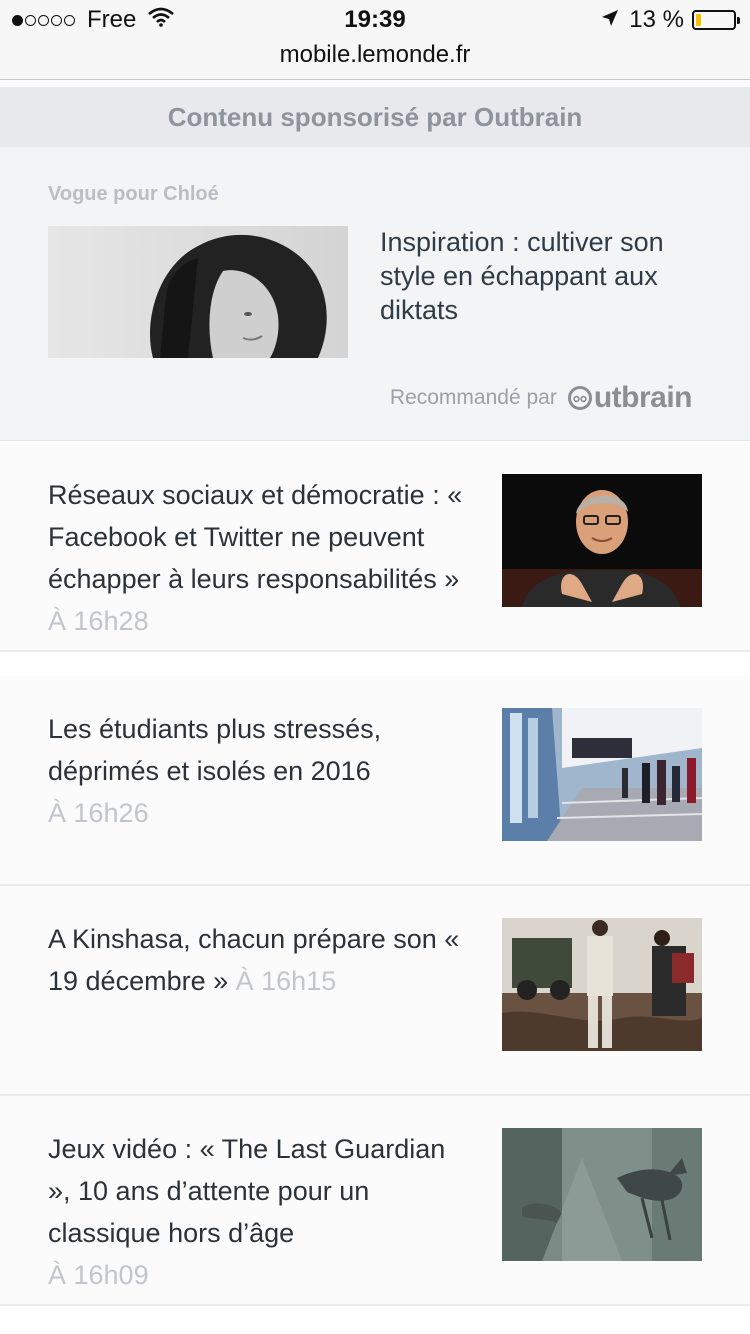 The width and height of the screenshot is (750, 1334). I want to click on location-arrow-icon, so click(610, 20).